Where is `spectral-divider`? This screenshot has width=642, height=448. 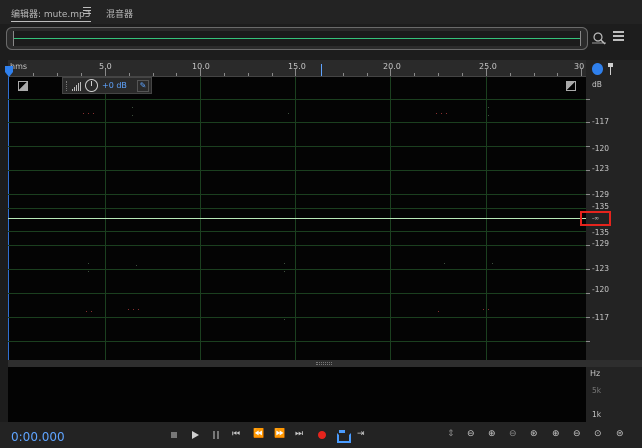 spectral-divider is located at coordinates (325, 363).